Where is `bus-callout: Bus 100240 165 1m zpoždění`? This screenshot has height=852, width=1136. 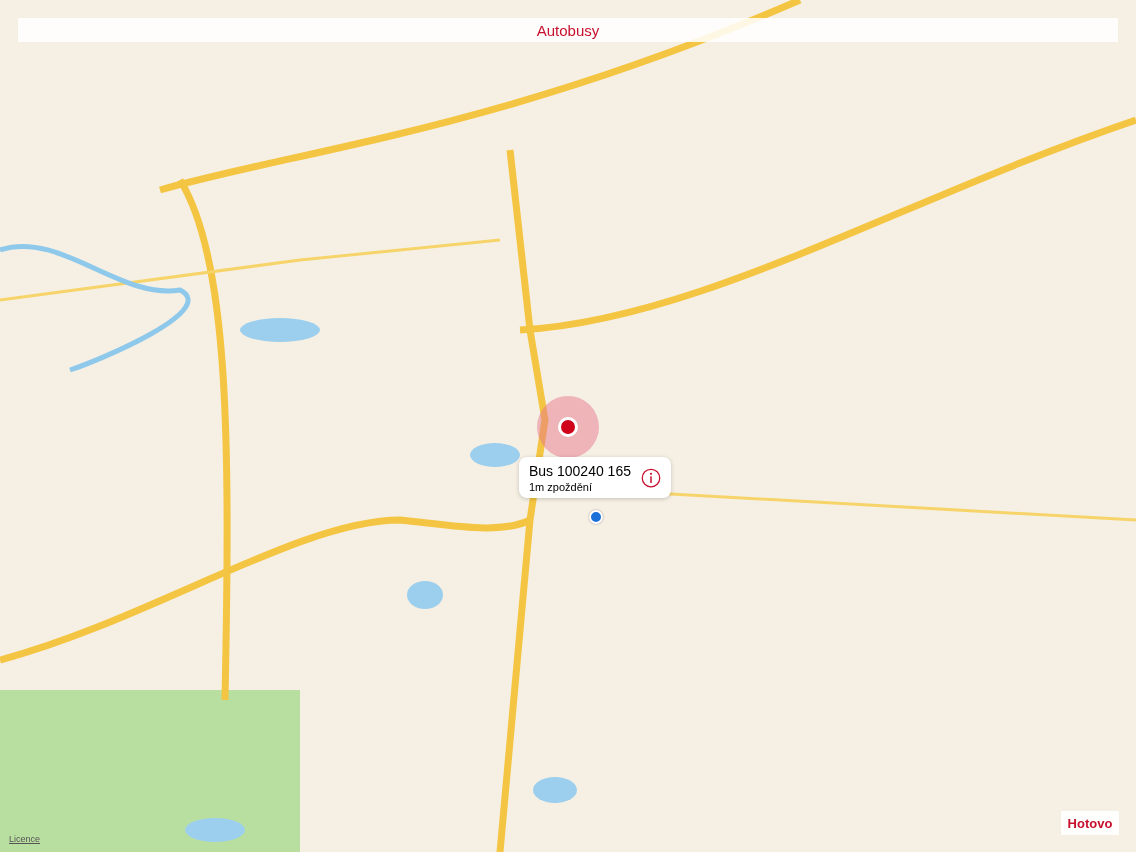
bus-callout: Bus 100240 165 1m zpoždění is located at coordinates (595, 477).